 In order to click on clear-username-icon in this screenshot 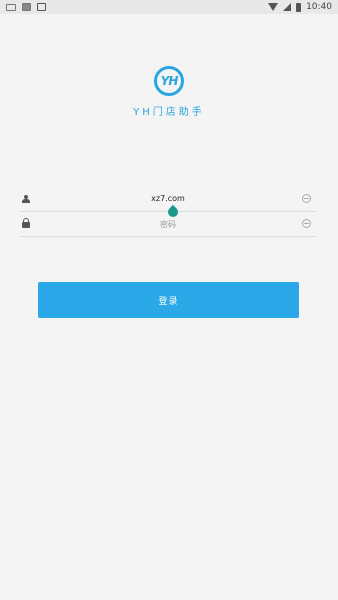, I will do `click(306, 198)`.